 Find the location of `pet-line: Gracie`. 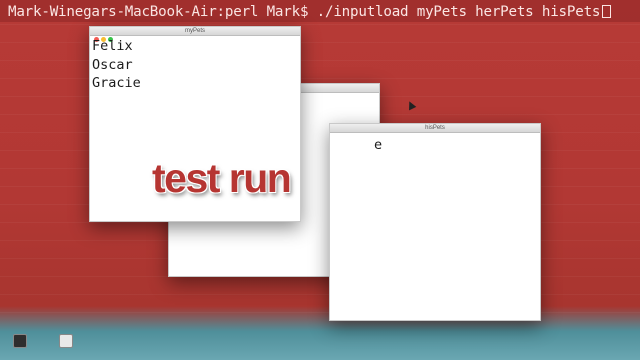

pet-line: Gracie is located at coordinates (116, 83).